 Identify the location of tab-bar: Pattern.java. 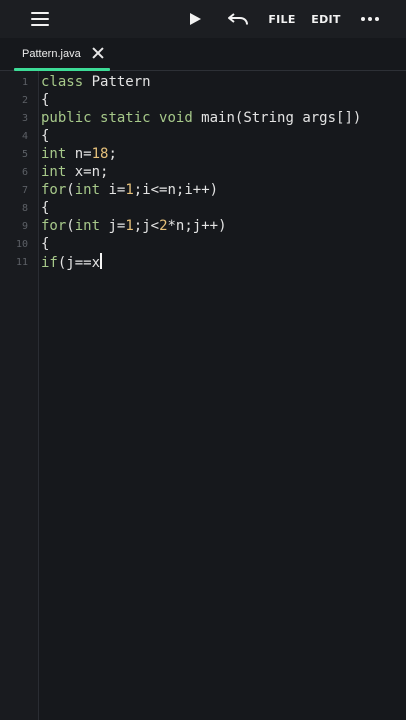
(203, 54).